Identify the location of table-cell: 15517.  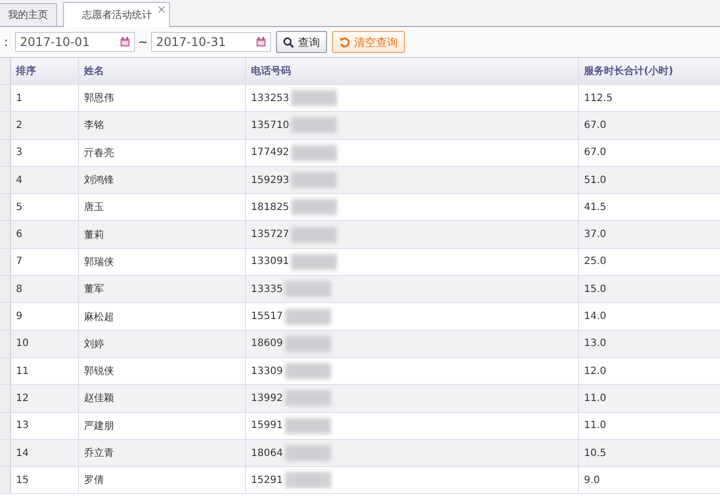
(267, 316).